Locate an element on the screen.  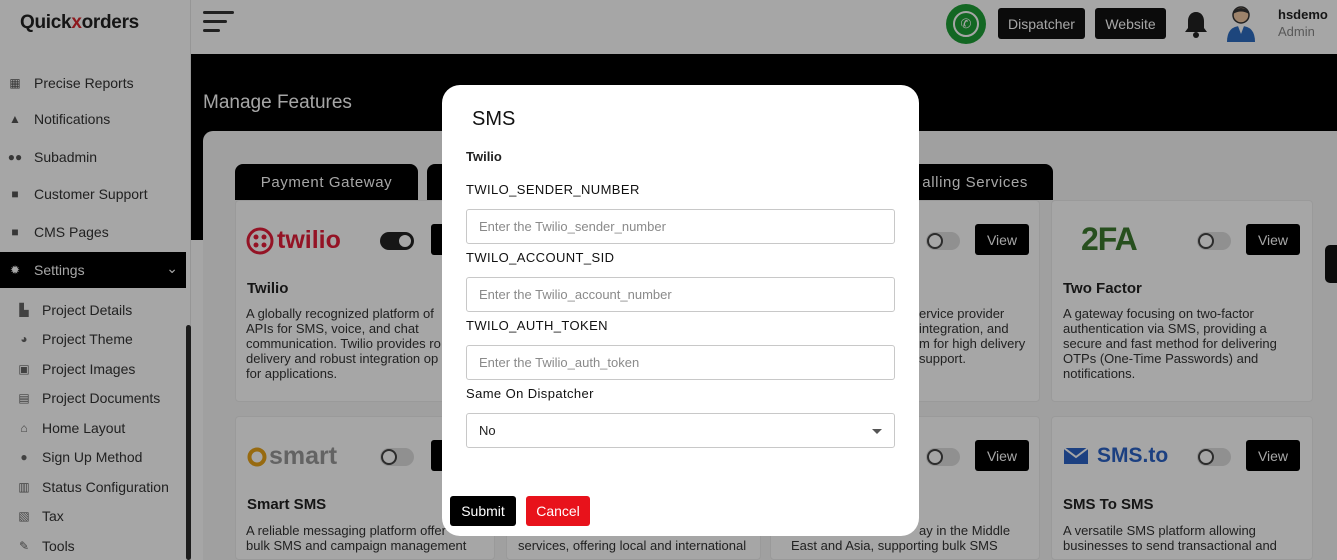
label-sender-number: TWILO_SENDER_NUMBER is located at coordinates (553, 189).